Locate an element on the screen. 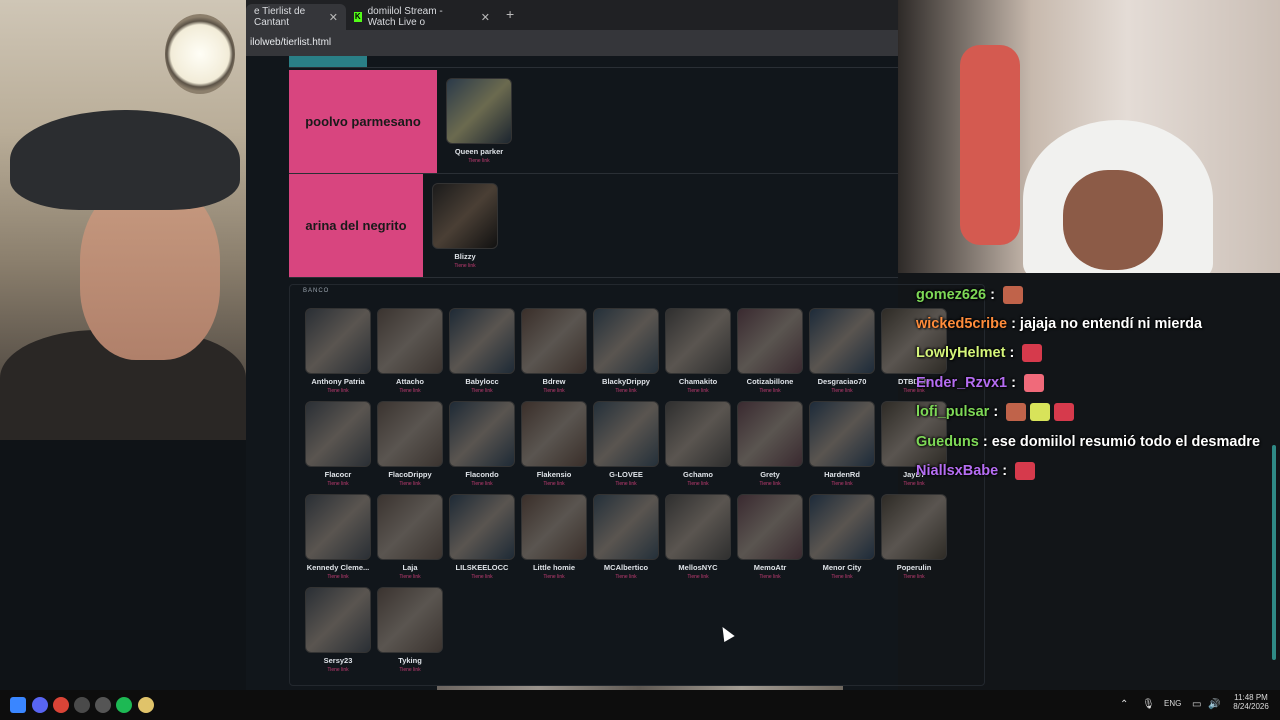 This screenshot has height=720, width=1280. app-icon is located at coordinates (146, 705).